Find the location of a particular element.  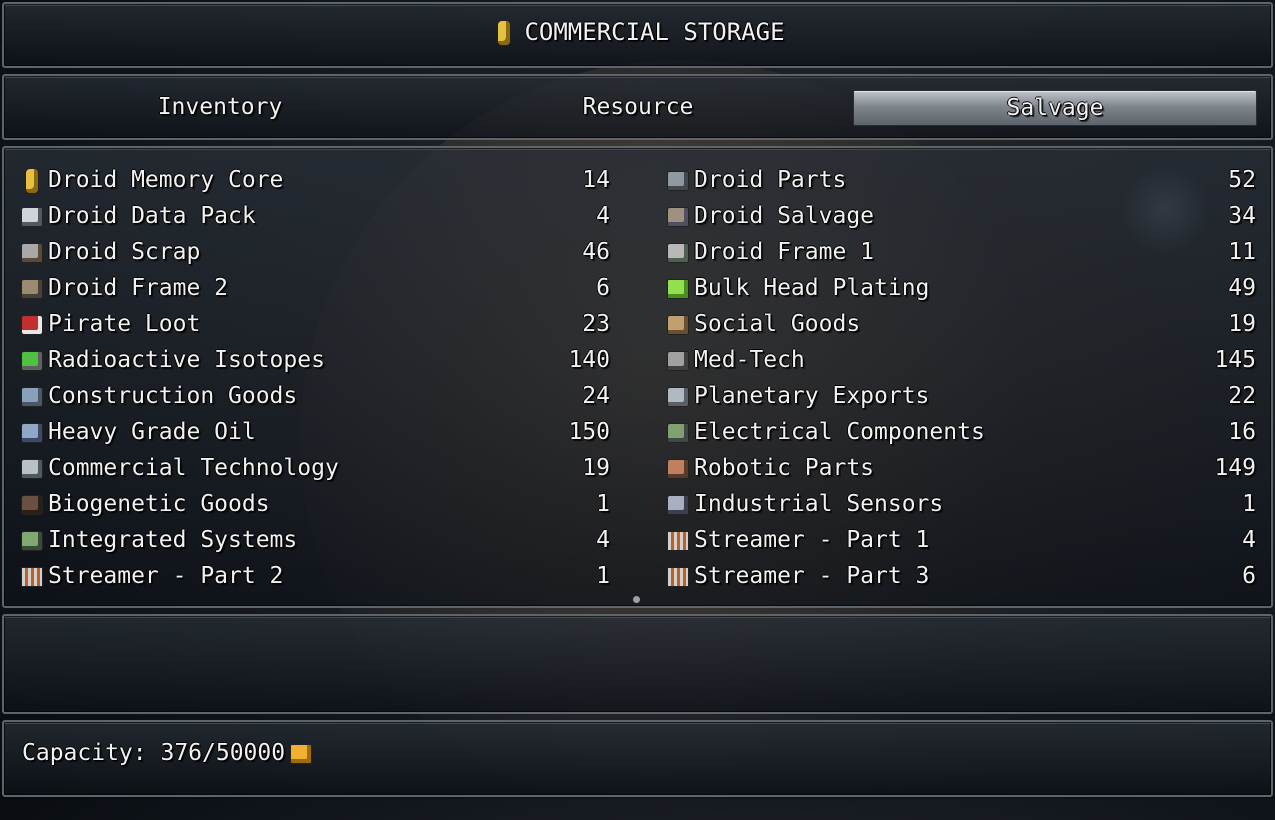

item-quantity: 16 is located at coordinates (1242, 432).